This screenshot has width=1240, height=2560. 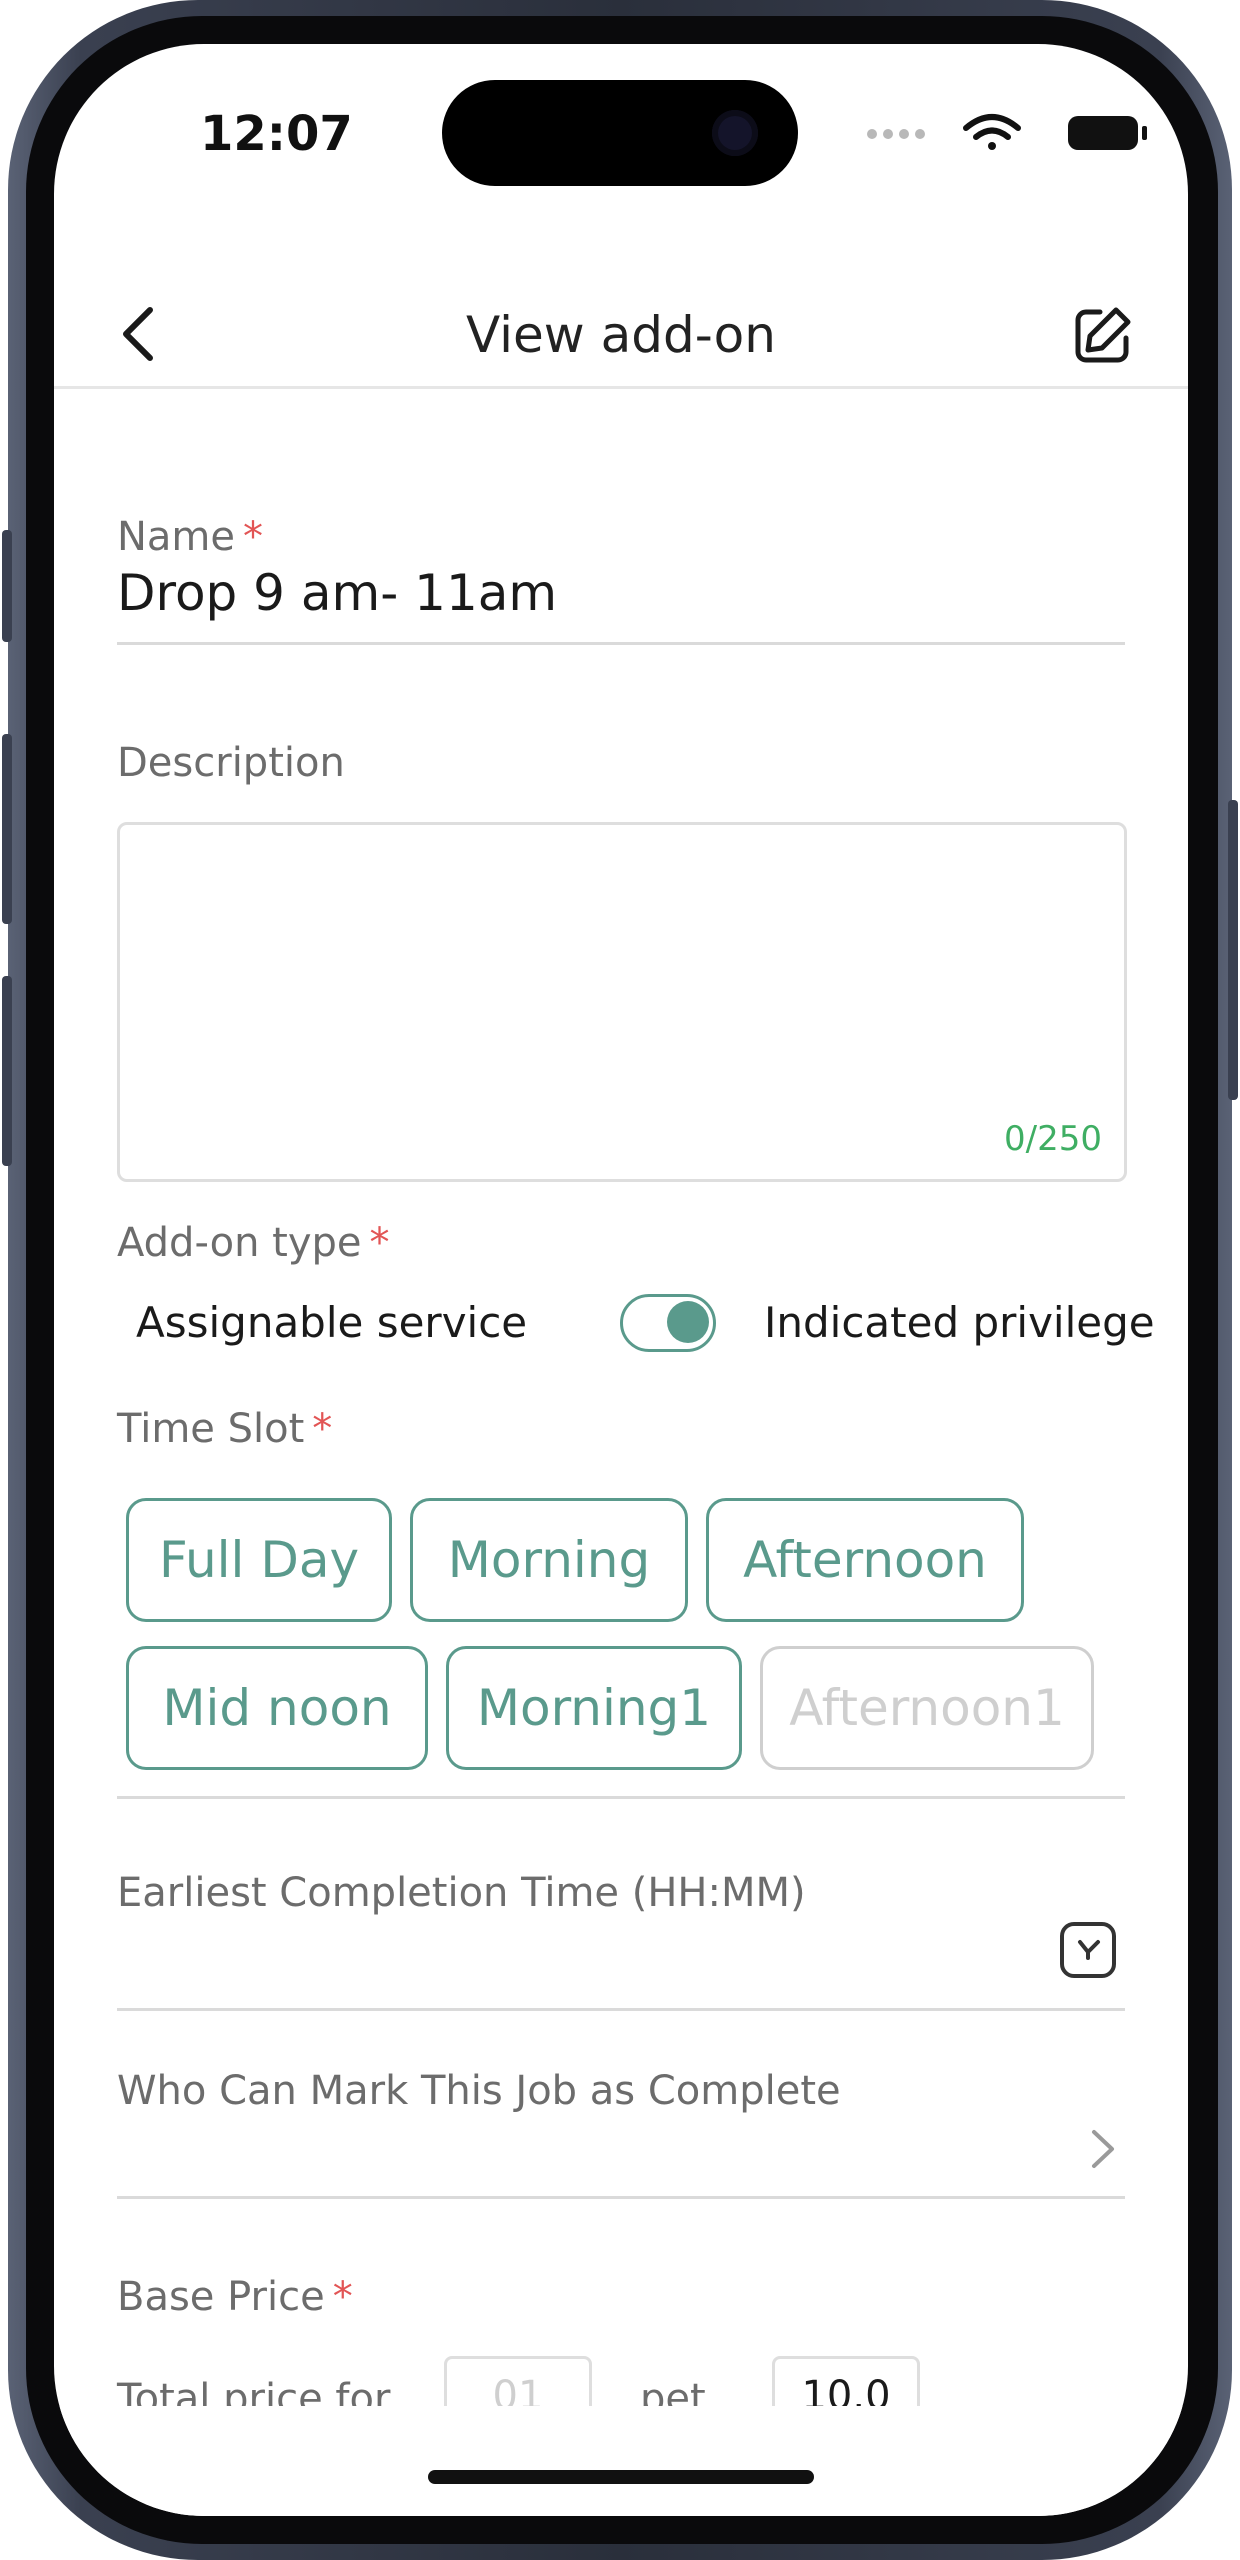 What do you see at coordinates (621, 2477) in the screenshot?
I see `home-indicator` at bounding box center [621, 2477].